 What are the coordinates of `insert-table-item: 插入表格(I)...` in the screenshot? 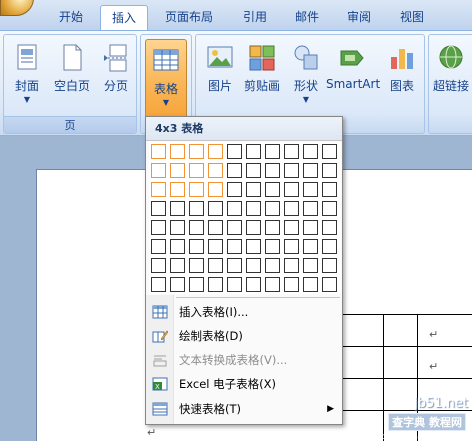 It's located at (244, 312).